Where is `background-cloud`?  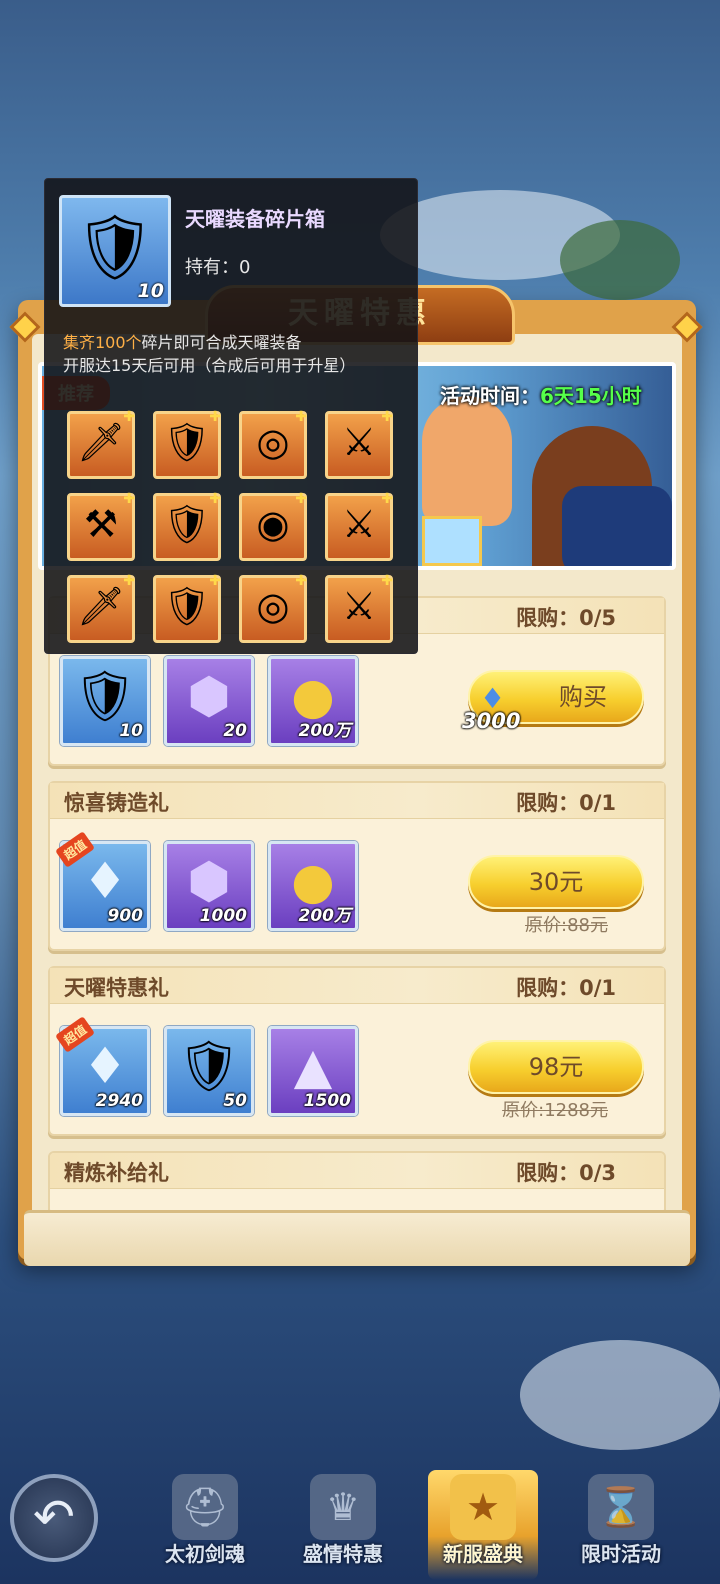
background-cloud is located at coordinates (620, 1395).